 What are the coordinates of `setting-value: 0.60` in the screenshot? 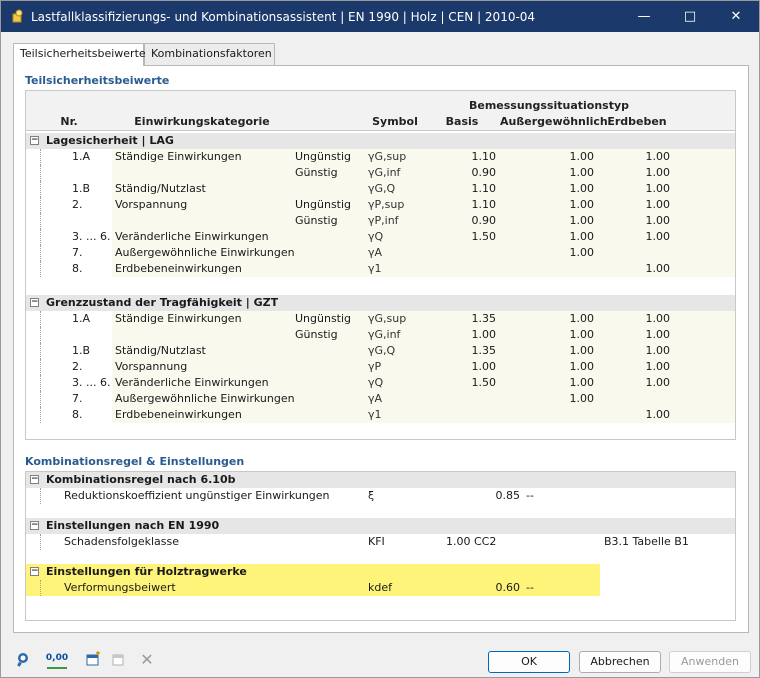 It's located at (483, 587).